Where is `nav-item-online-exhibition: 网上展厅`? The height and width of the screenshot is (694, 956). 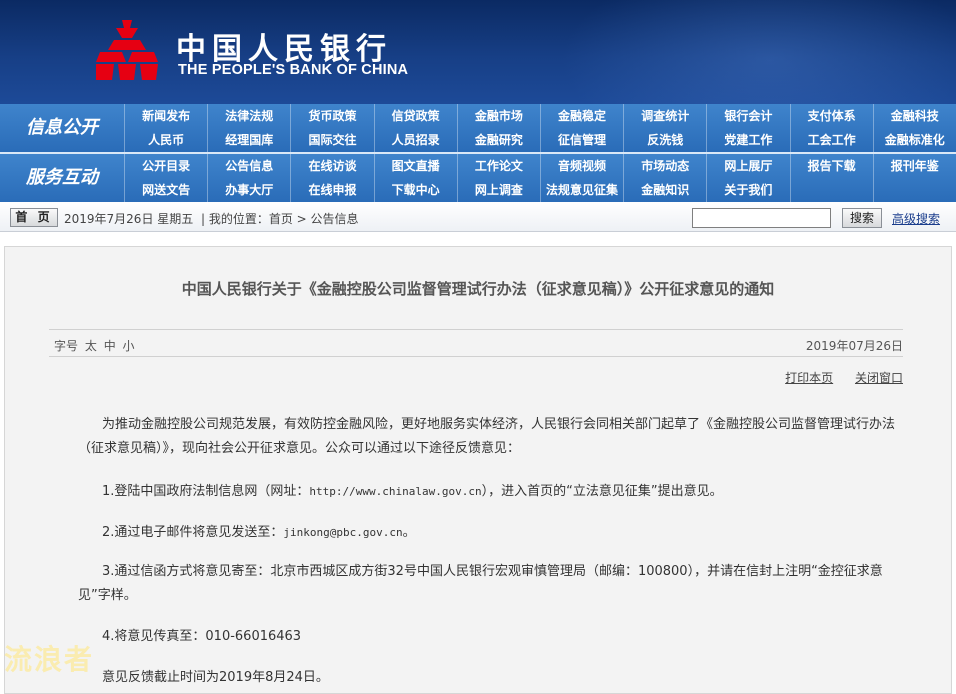 nav-item-online-exhibition: 网上展厅 is located at coordinates (747, 166).